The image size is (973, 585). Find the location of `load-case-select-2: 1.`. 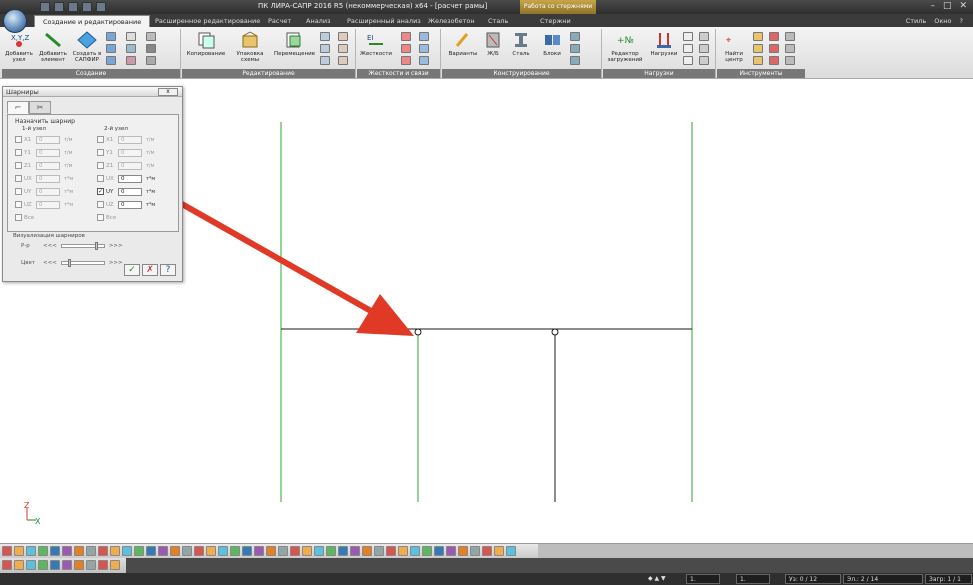

load-case-select-2: 1. is located at coordinates (753, 579).